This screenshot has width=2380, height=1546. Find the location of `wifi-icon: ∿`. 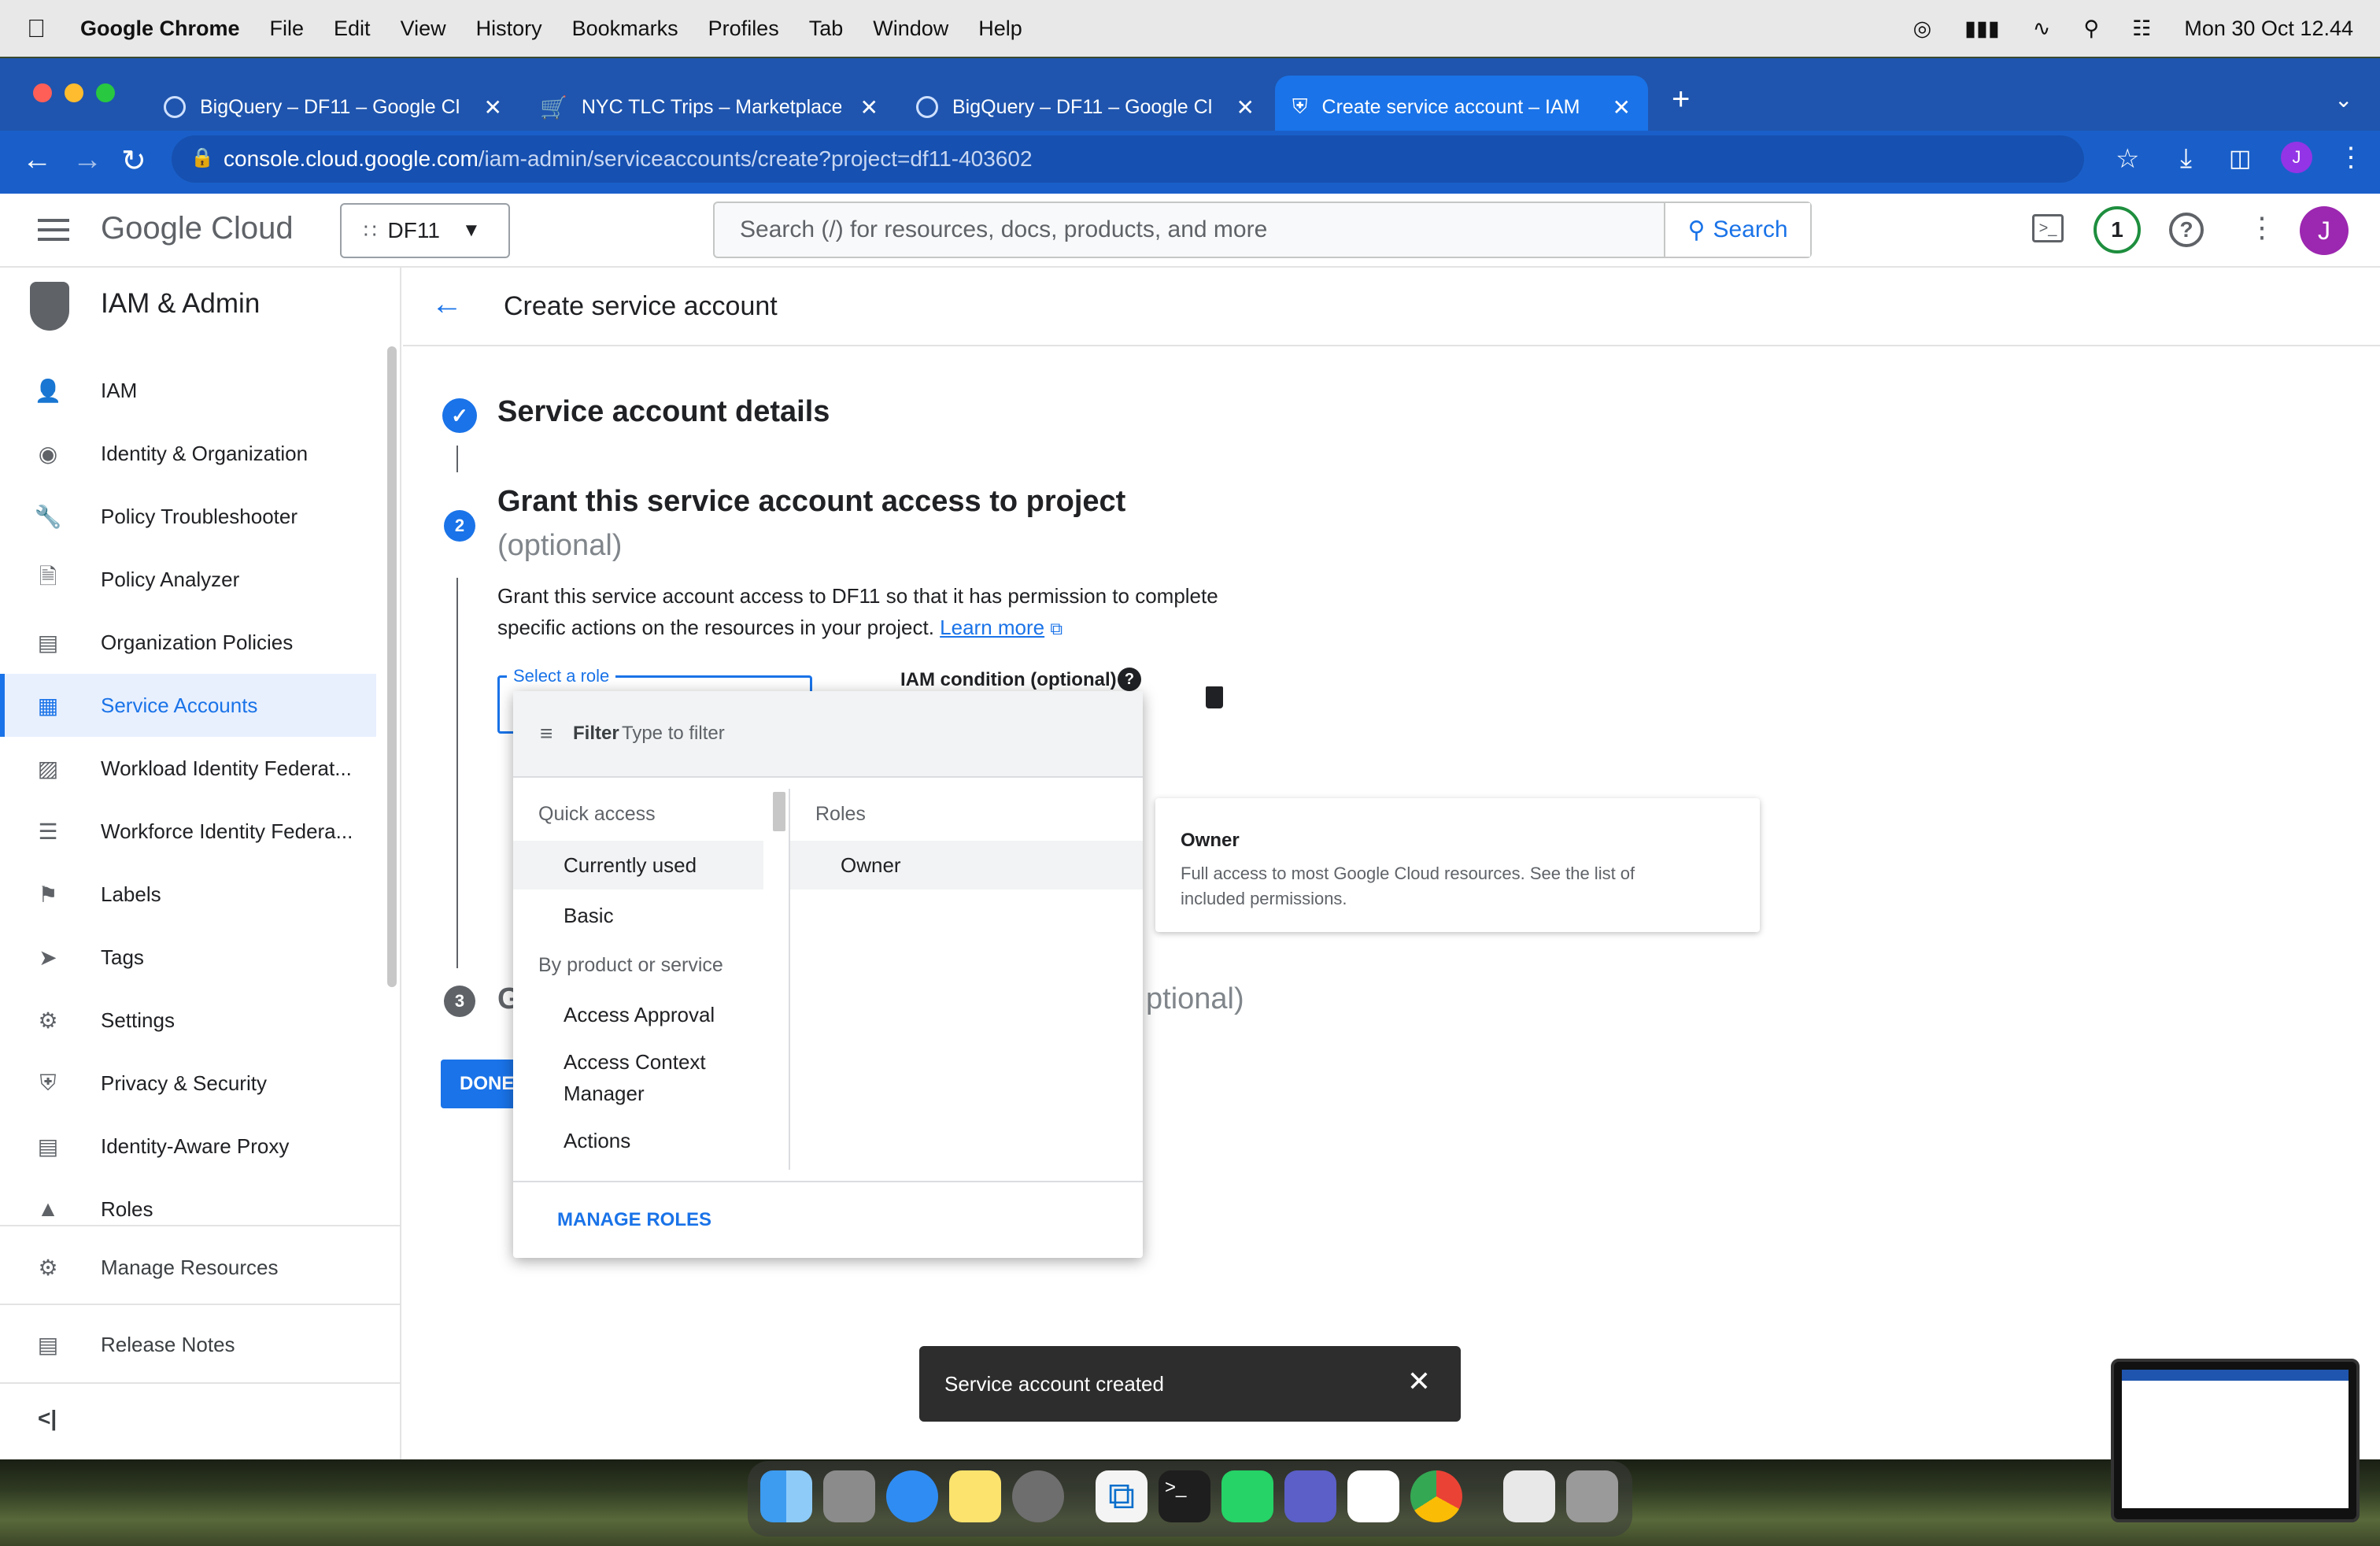

wifi-icon: ∿ is located at coordinates (2042, 29).